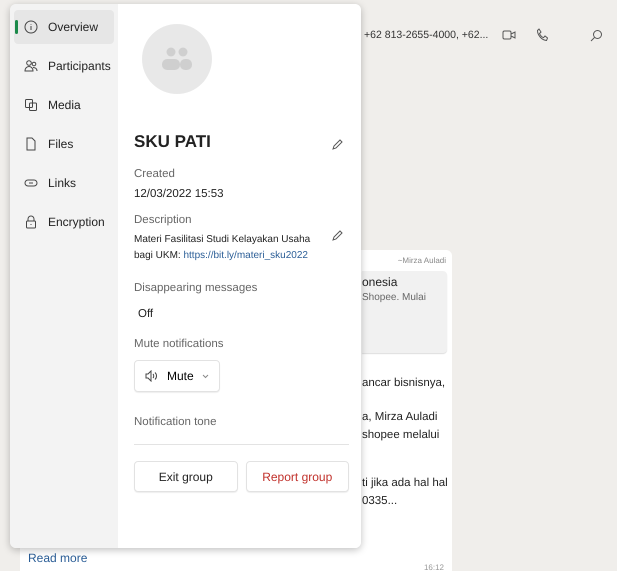  Describe the element at coordinates (297, 476) in the screenshot. I see `report-group-button: Report group` at that location.